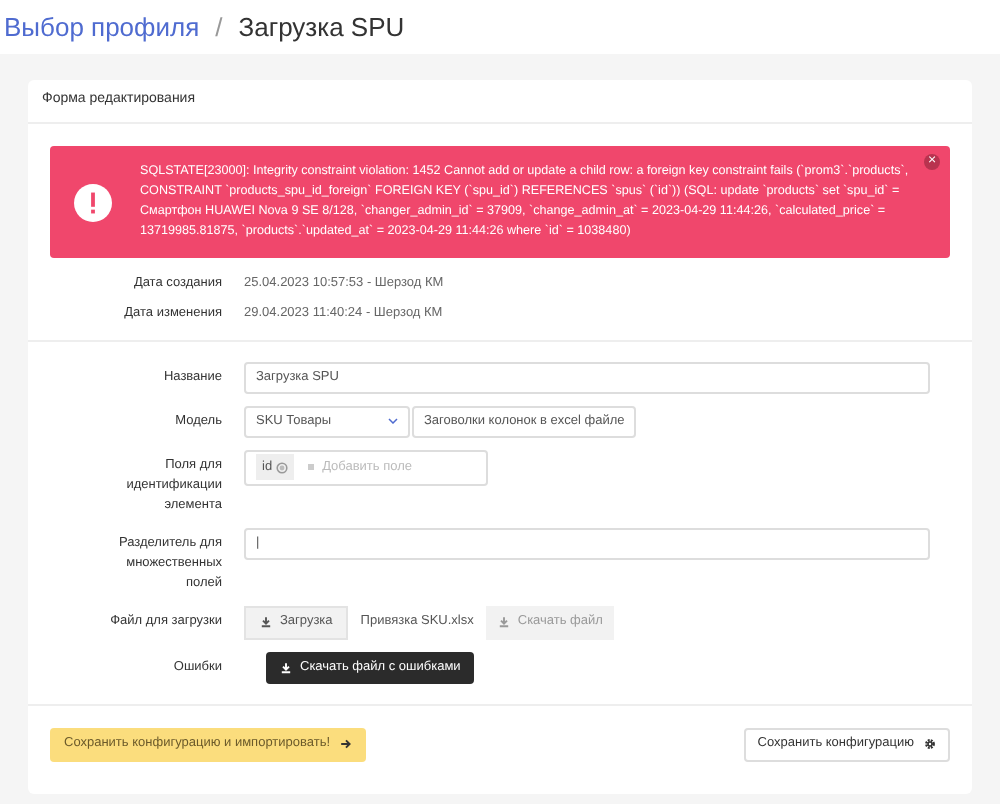 Image resolution: width=1000 pixels, height=804 pixels. I want to click on remove-icon, so click(282, 467).